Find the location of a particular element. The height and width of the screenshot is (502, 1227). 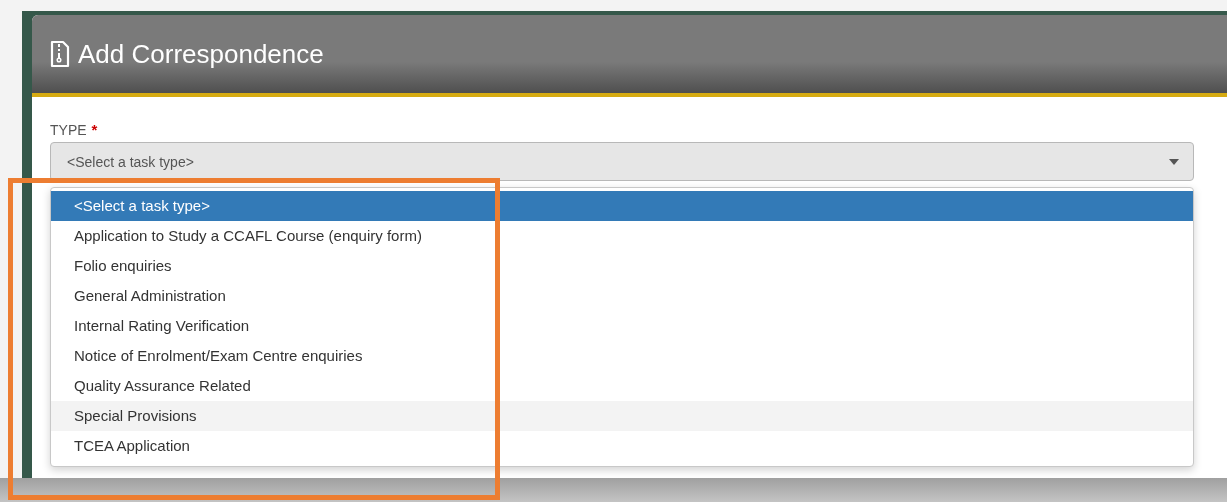

dropdown-option: Notice of Enrolment/Exam Centre enquiries is located at coordinates (622, 356).